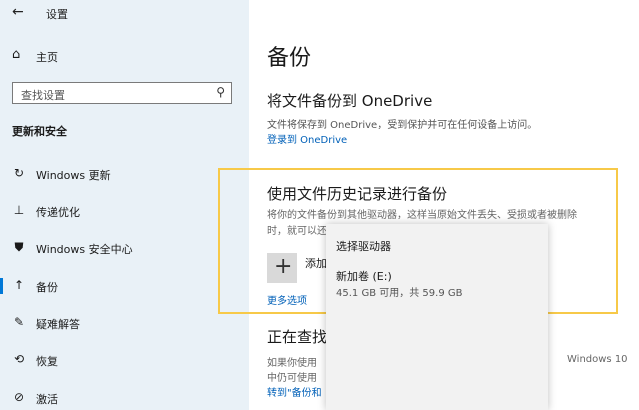  Describe the element at coordinates (58, 212) in the screenshot. I see `sidebar-item-label: 传递优化` at that location.